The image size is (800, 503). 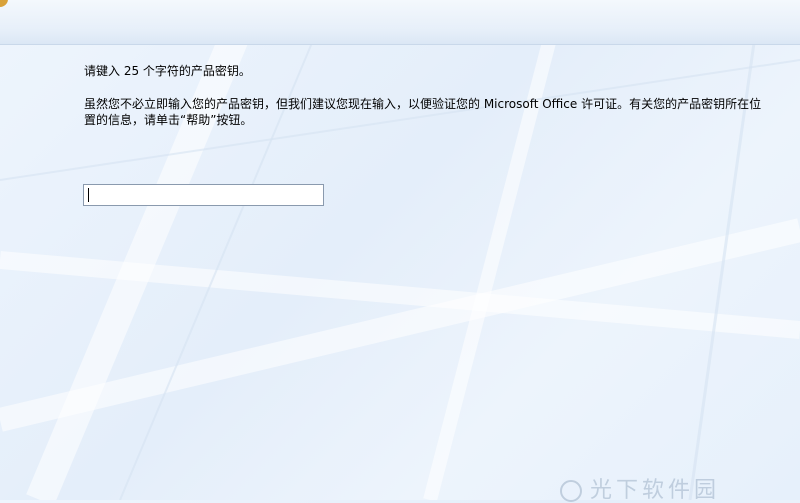 I want to click on text-caret, so click(x=88, y=195).